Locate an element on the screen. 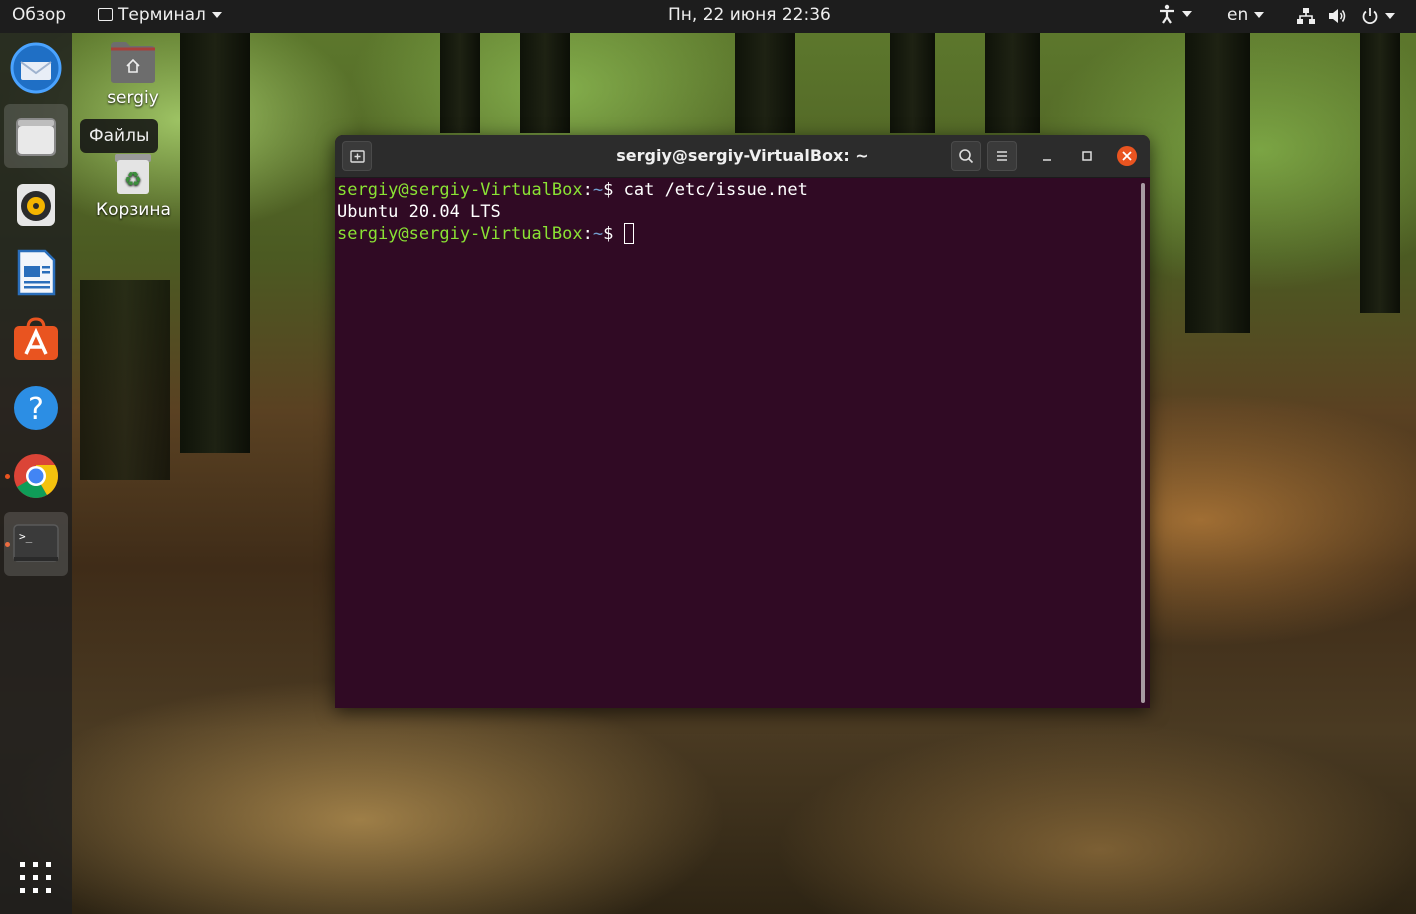 The width and height of the screenshot is (1416, 914). dock-item-files is located at coordinates (36, 136).